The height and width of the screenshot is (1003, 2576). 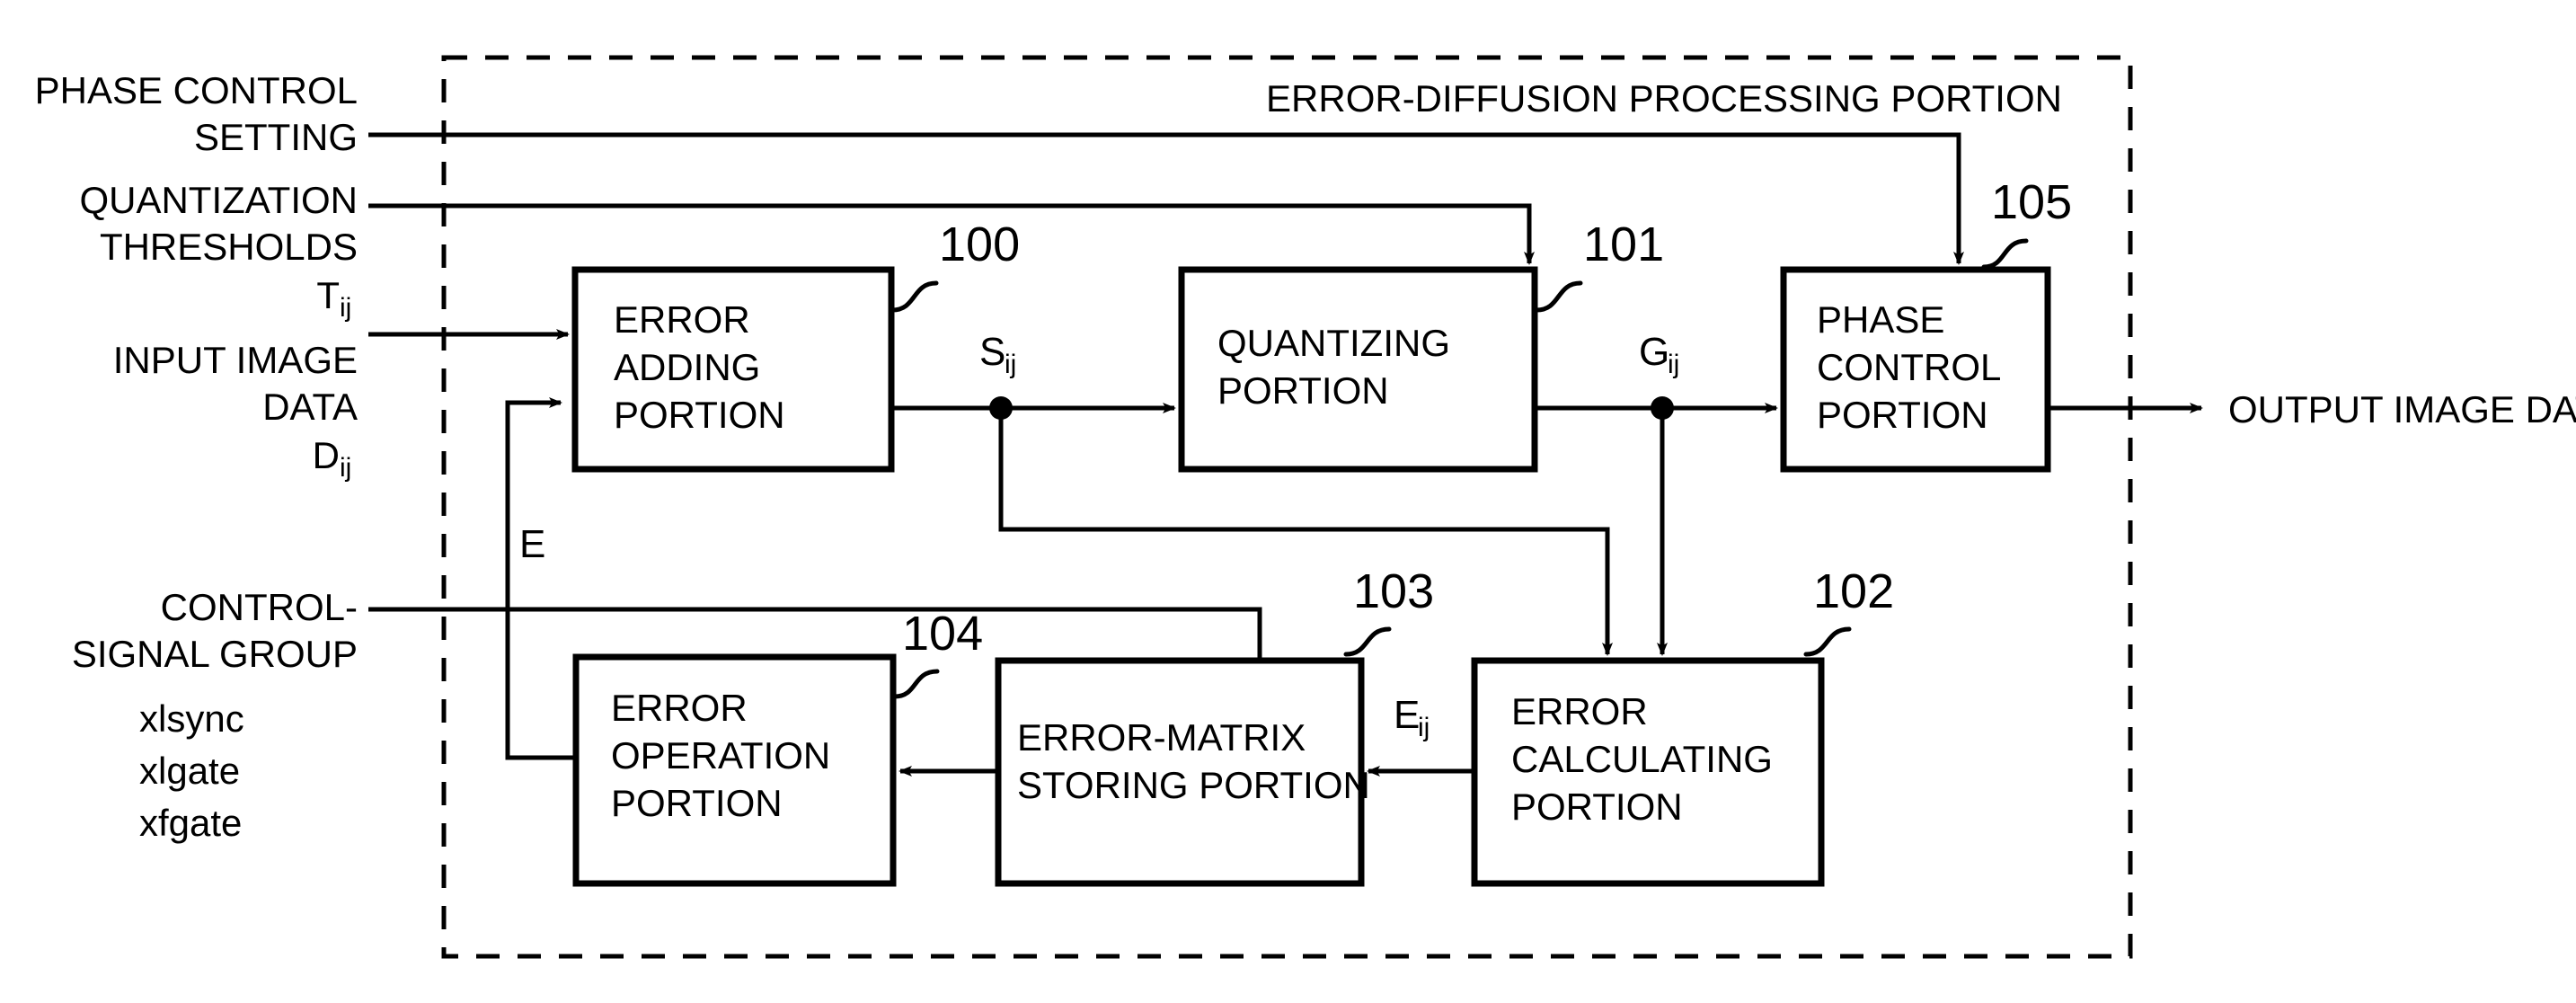 I want to click on block-label-line2: PORTION, so click(x=1303, y=390).